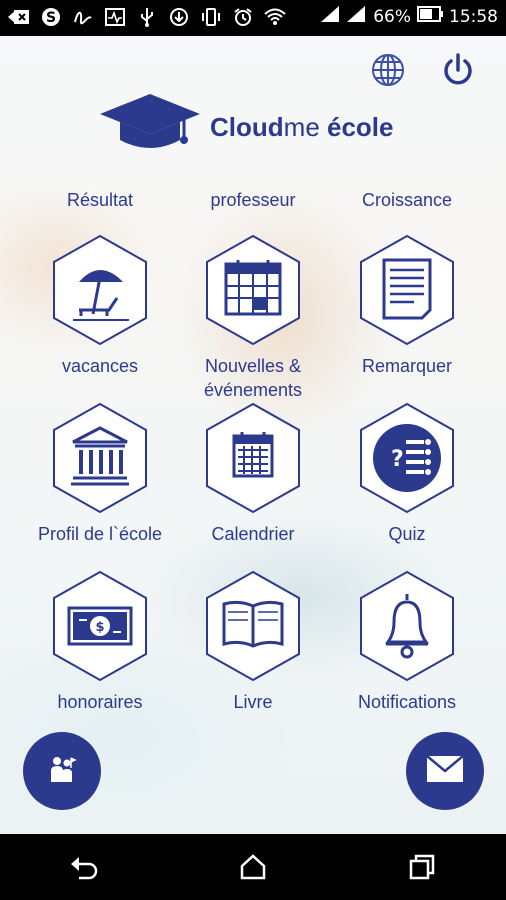  I want to click on home-icon, so click(253, 867).